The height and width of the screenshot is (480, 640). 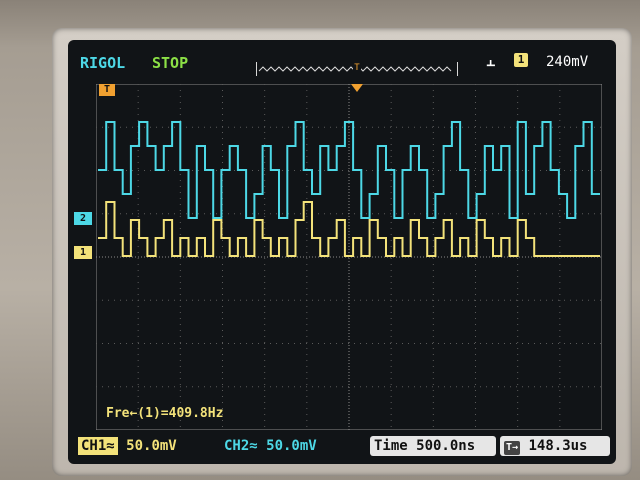 I want to click on ch2-offset-marker: 2, so click(x=83, y=218).